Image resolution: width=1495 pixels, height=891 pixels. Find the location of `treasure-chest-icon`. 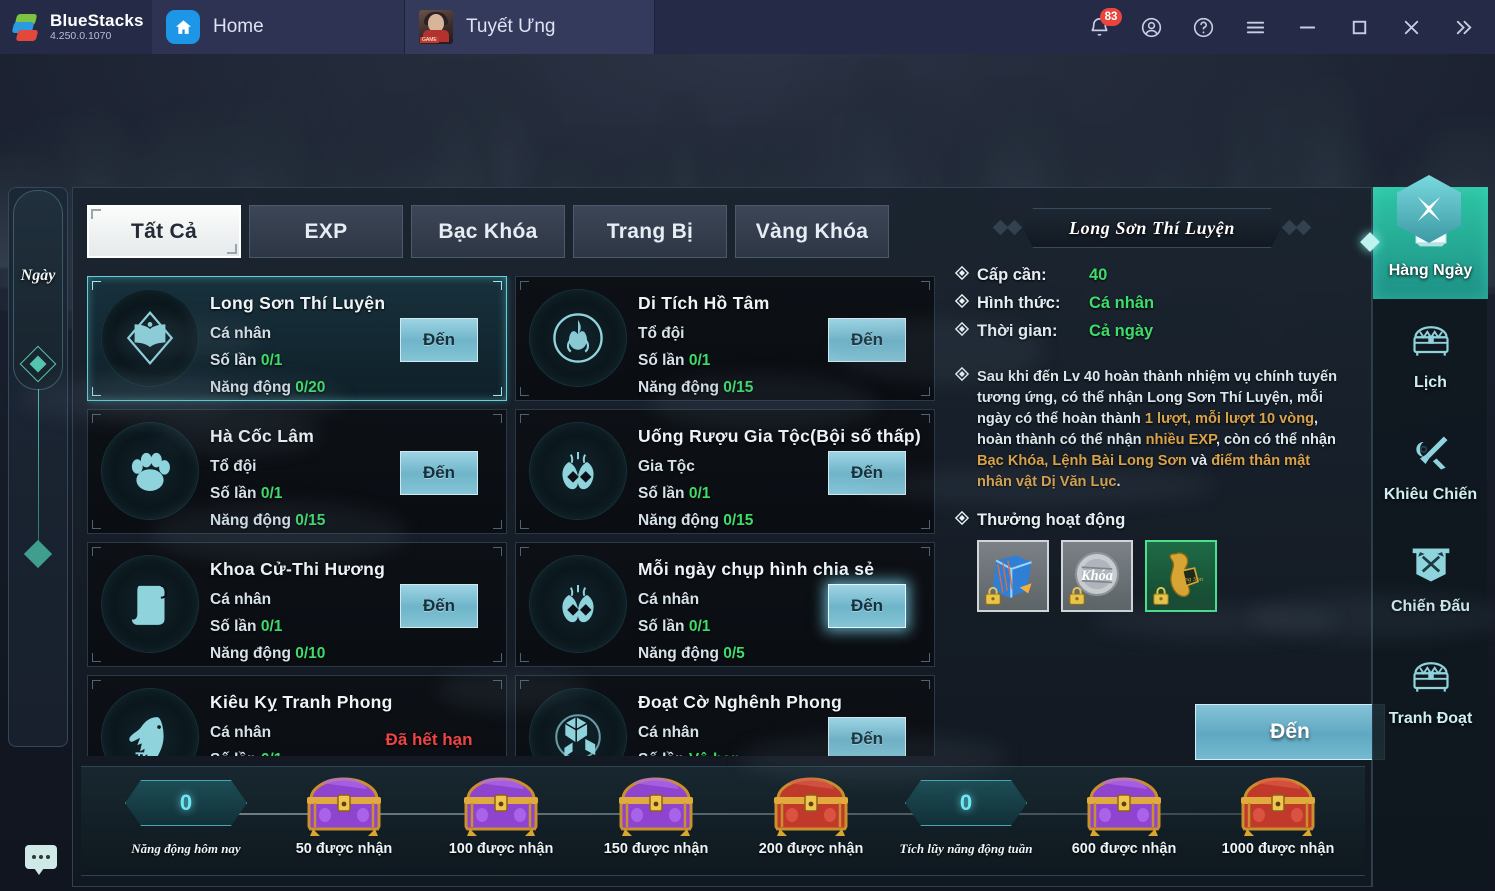

treasure-chest-icon is located at coordinates (1431, 679).